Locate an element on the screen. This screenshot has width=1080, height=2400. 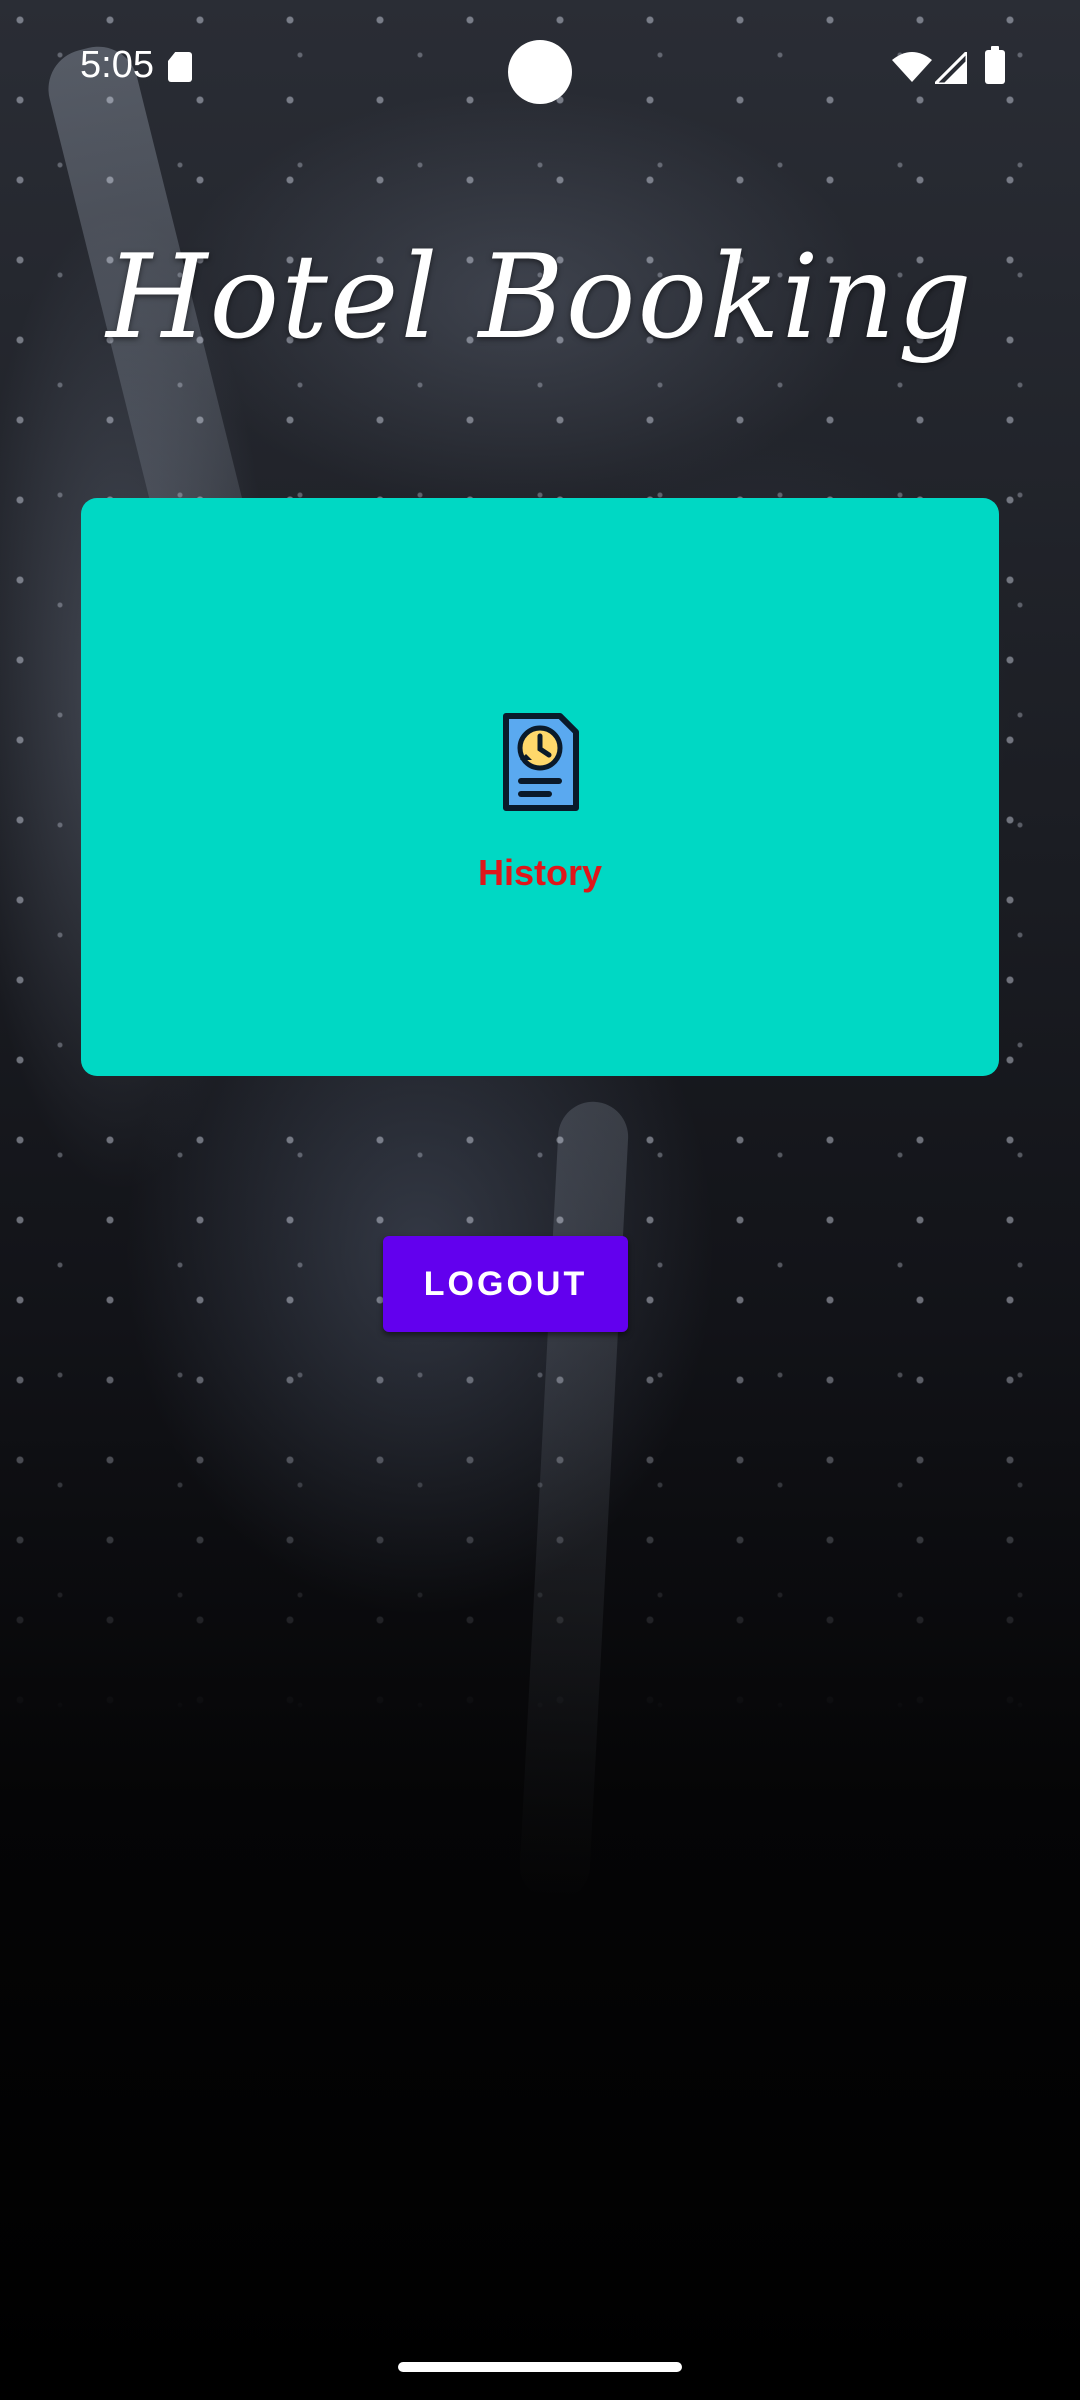
home-gesture-bar is located at coordinates (540, 2367).